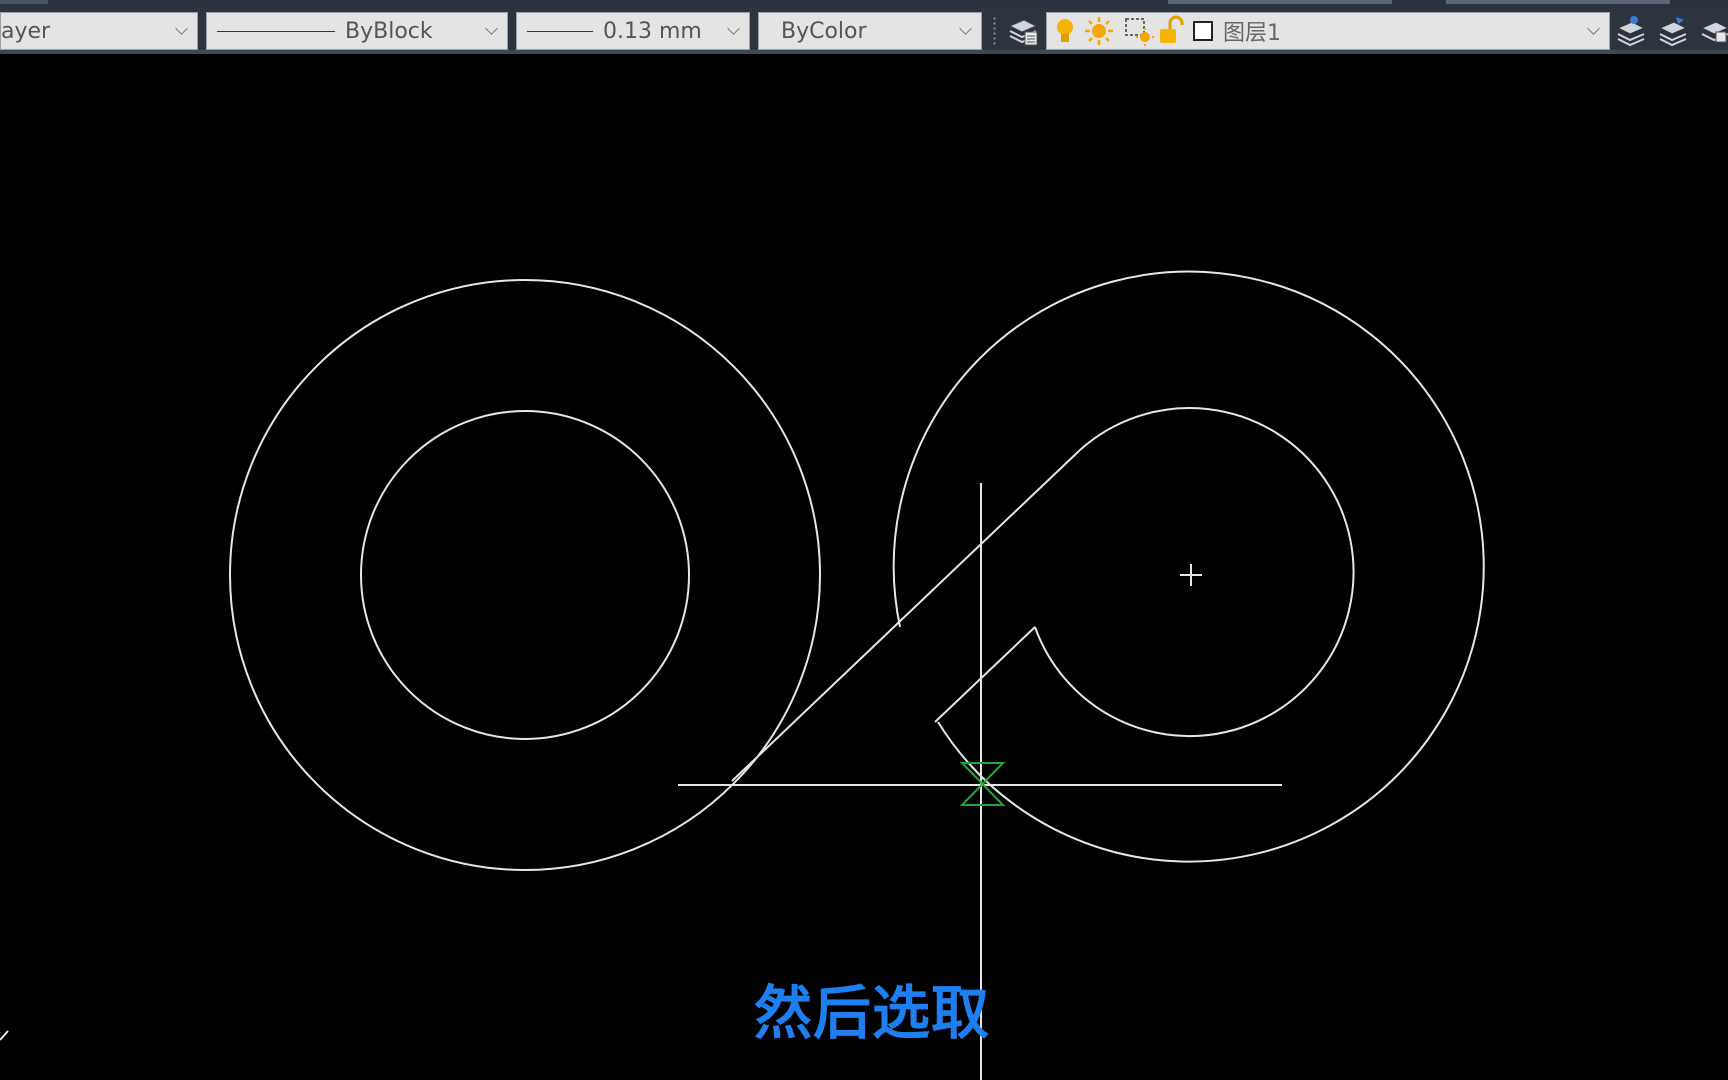  Describe the element at coordinates (864, 4) in the screenshot. I see `ribbon-tab-strip` at that location.